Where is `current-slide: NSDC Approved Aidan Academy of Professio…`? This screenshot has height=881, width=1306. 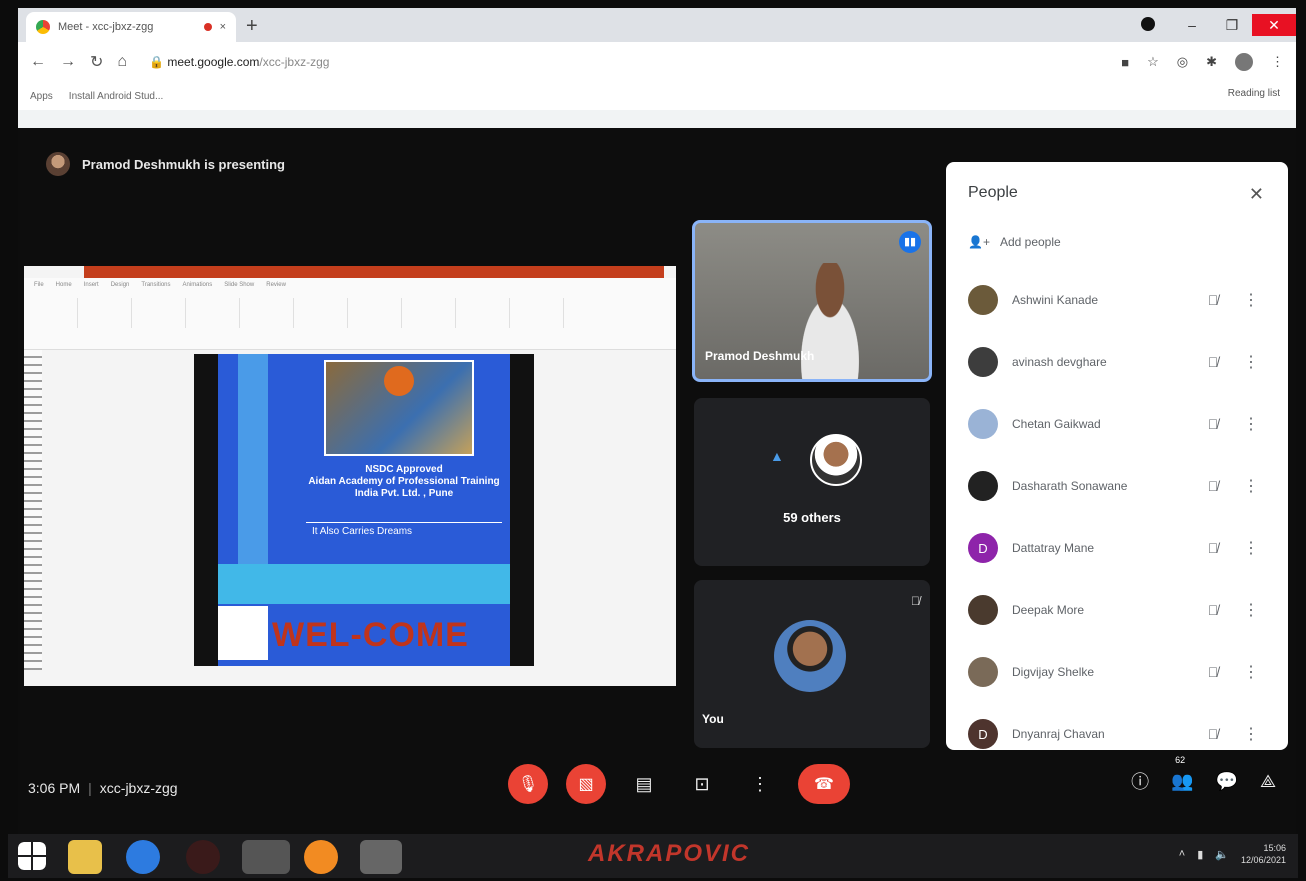
current-slide: NSDC Approved Aidan Academy of Professio… is located at coordinates (364, 510).